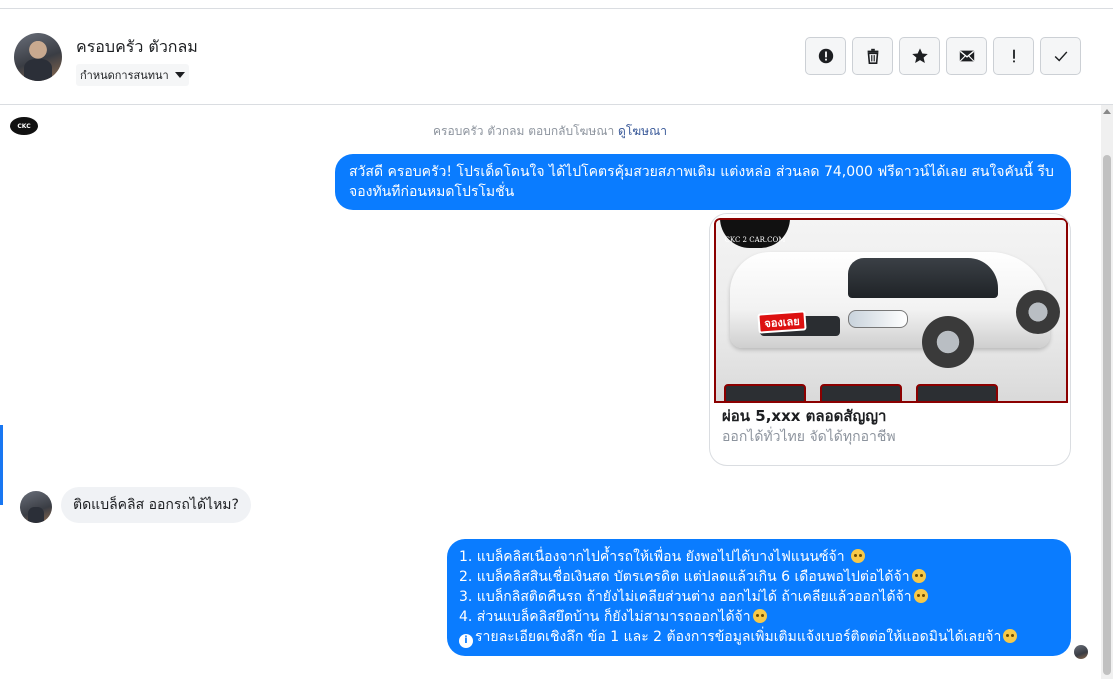 The width and height of the screenshot is (1113, 679). I want to click on book-now-sticker: จองเลย, so click(782, 322).